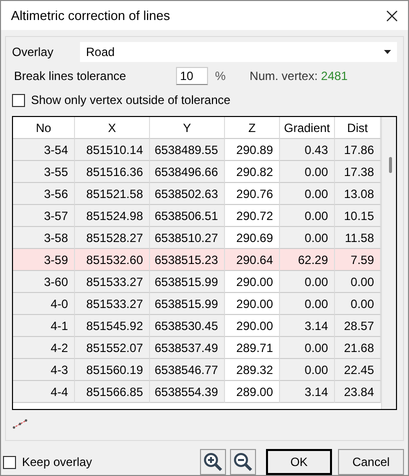 The width and height of the screenshot is (409, 476). Describe the element at coordinates (187, 128) in the screenshot. I see `column-header: Y` at that location.